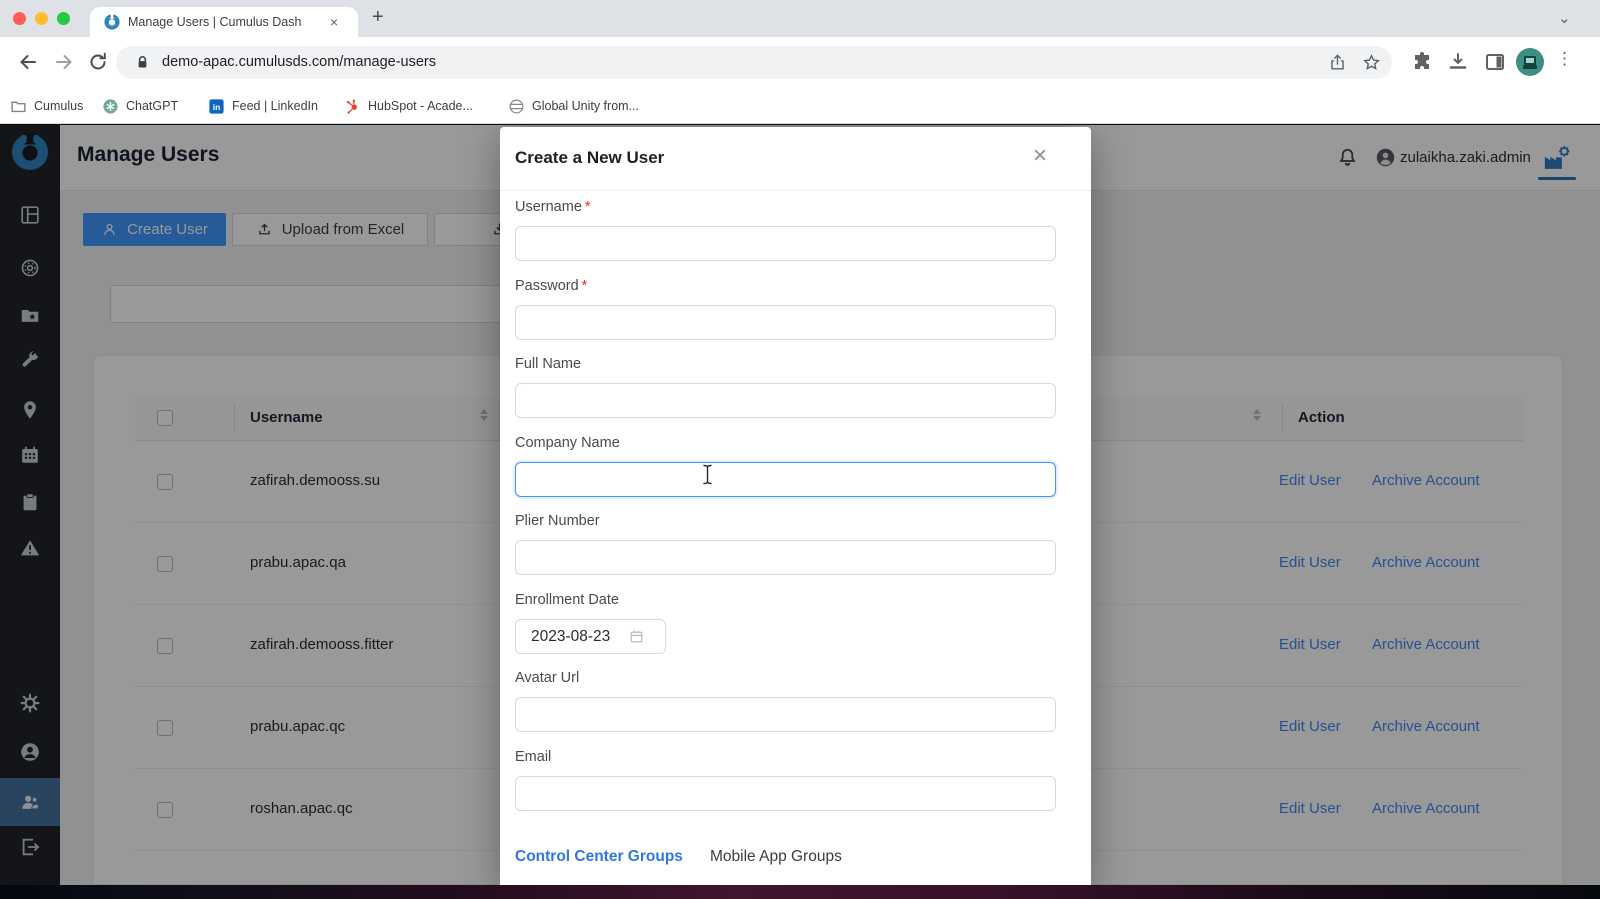  What do you see at coordinates (63, 18) in the screenshot?
I see `mac-zoom-button` at bounding box center [63, 18].